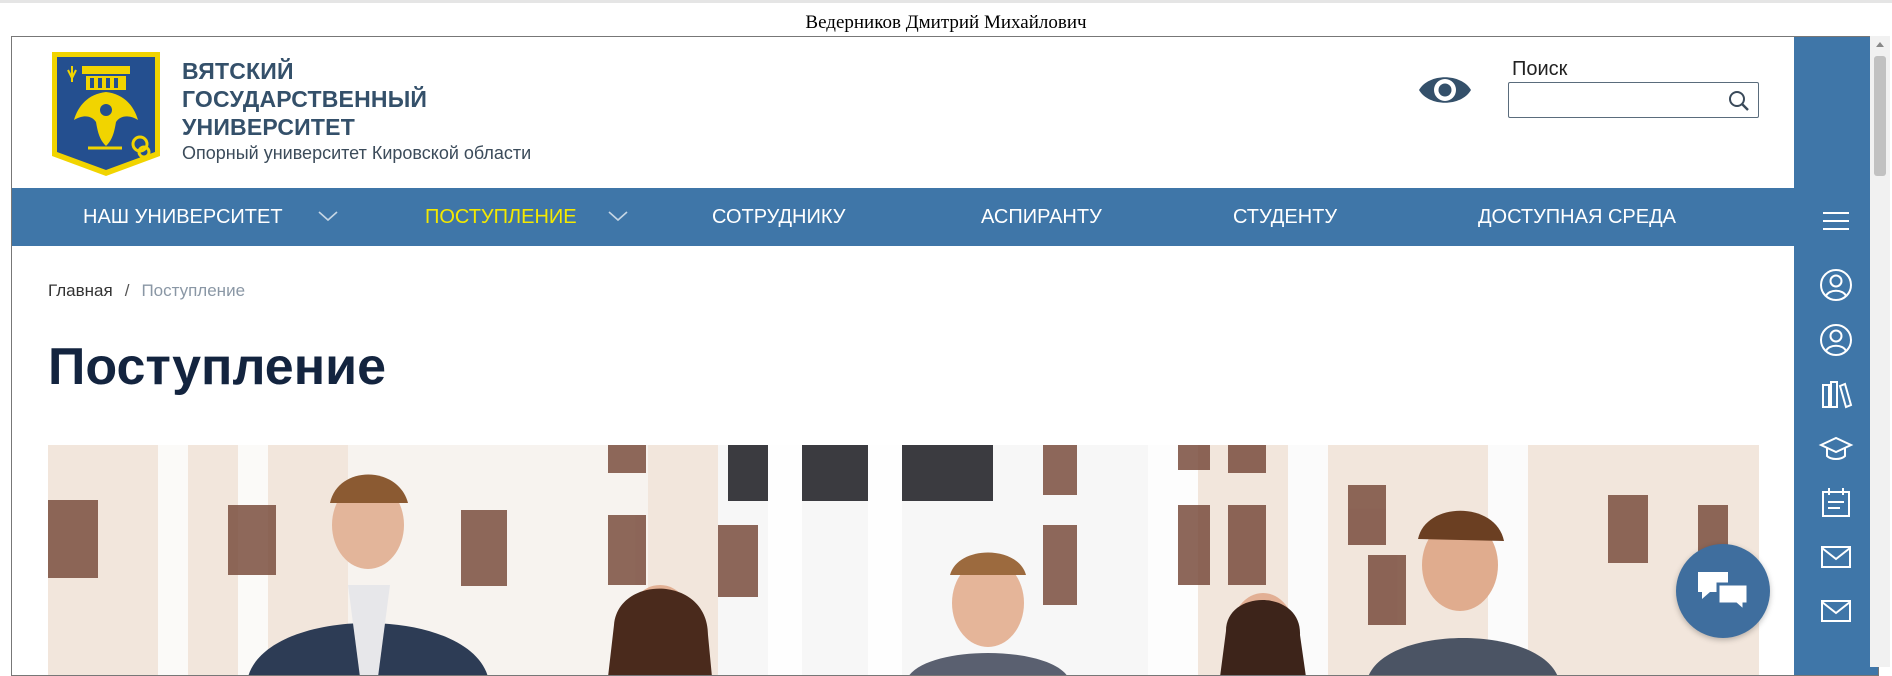 This screenshot has height=676, width=1892. Describe the element at coordinates (1041, 217) in the screenshot. I see `nav-item-postgraduate: АСПИРАНТУ` at that location.